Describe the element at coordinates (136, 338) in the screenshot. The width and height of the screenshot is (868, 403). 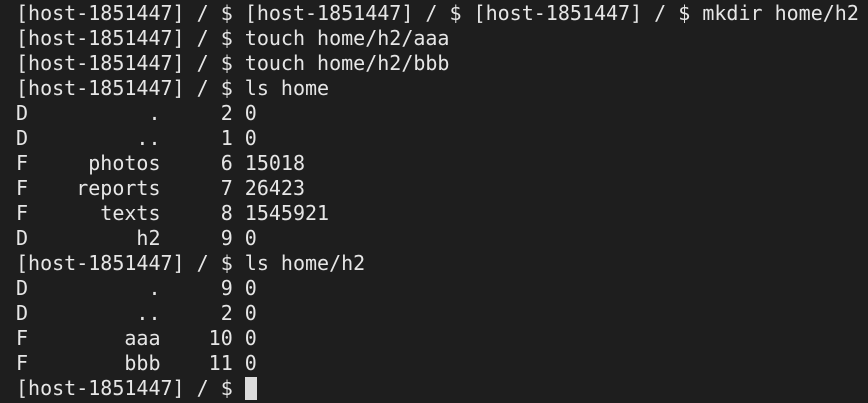
I see `terminal-line: F aaa 10 0` at that location.